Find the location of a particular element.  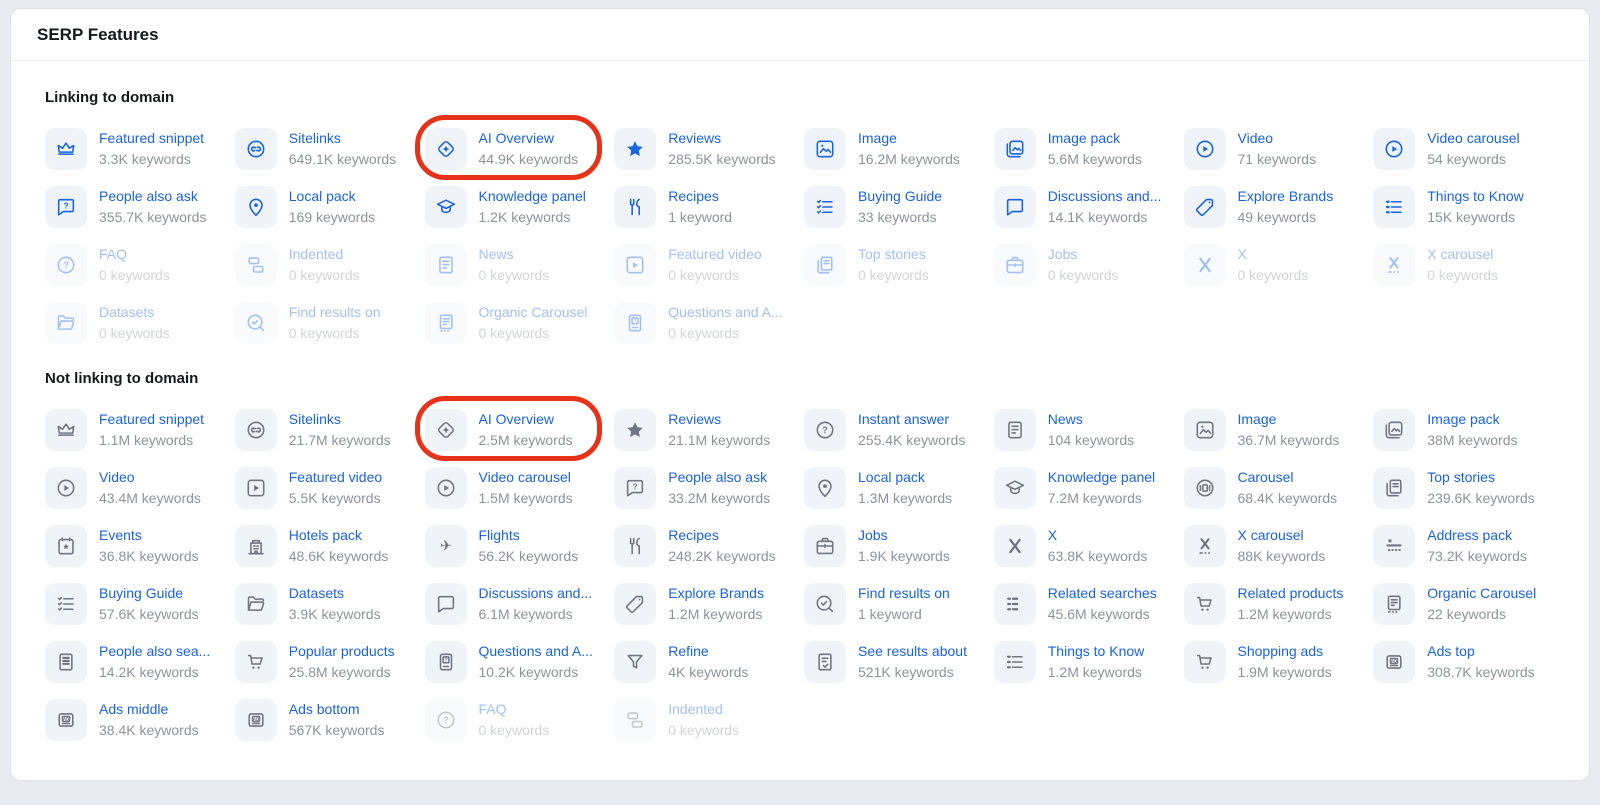

feature-item-image: Image 16.2M keywords is located at coordinates (895, 149).